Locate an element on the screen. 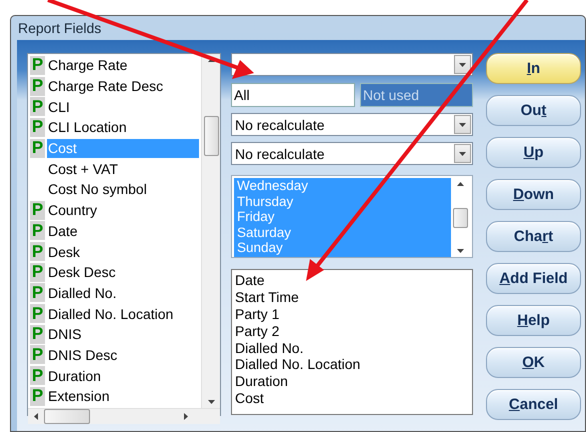 The width and height of the screenshot is (586, 432). scroll-left-arrow-icon is located at coordinates (36, 416).